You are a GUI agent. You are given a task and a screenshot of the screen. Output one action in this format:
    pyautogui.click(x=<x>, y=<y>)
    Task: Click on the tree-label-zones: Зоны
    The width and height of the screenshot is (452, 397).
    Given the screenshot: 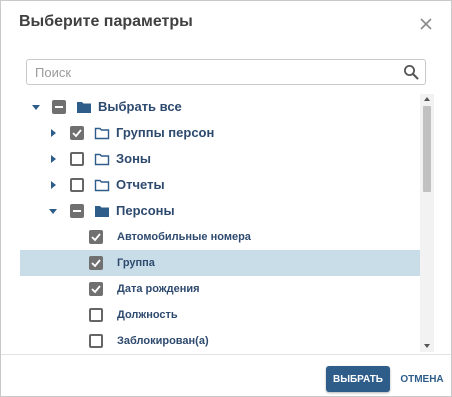 What is the action you would take?
    pyautogui.click(x=134, y=158)
    